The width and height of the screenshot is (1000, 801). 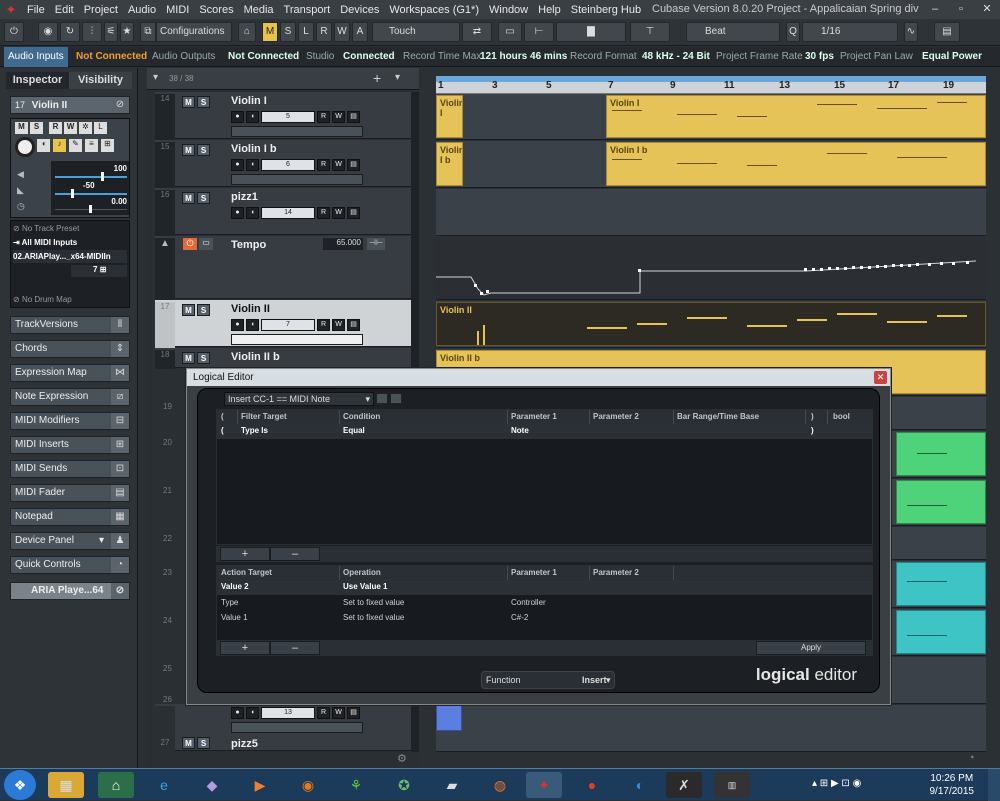 What do you see at coordinates (650, 32) in the screenshot?
I see `snap-icon: ⊤` at bounding box center [650, 32].